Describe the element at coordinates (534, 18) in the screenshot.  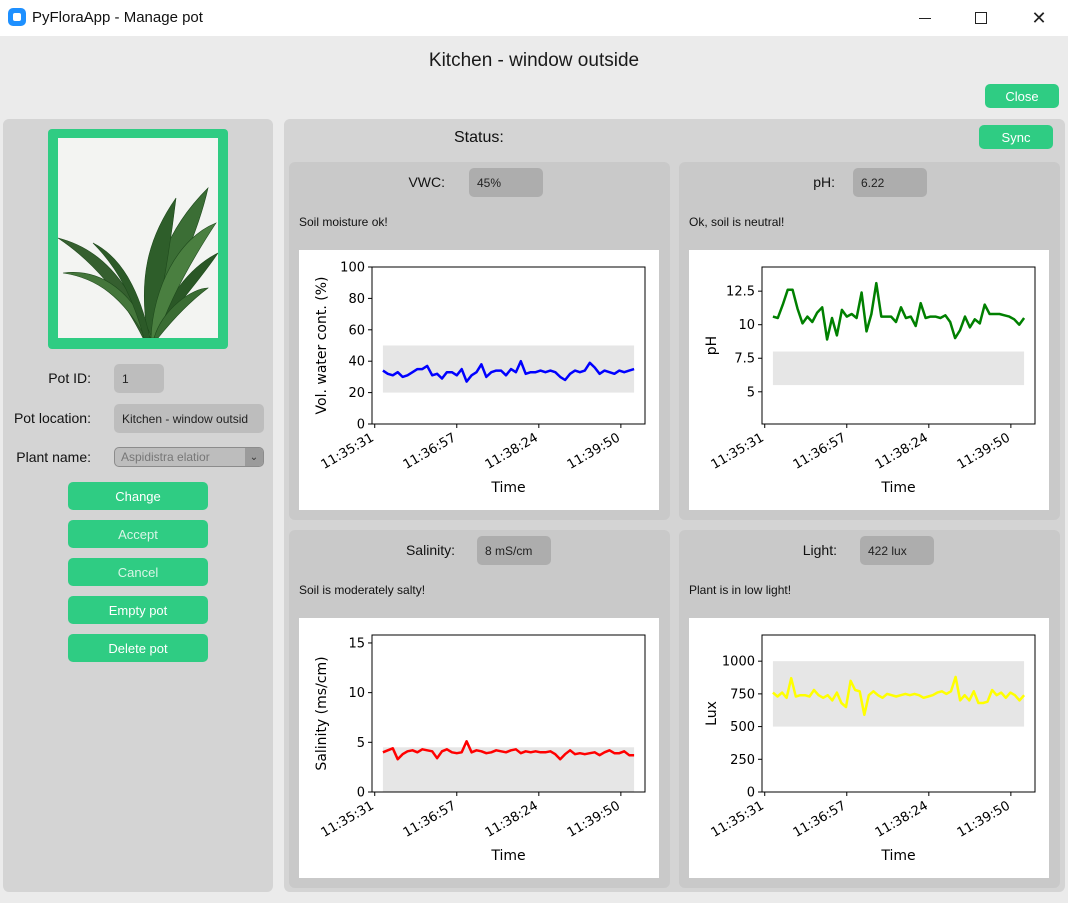
I see `window-titlebar: PyFloraApp - Manage pot ✕` at that location.